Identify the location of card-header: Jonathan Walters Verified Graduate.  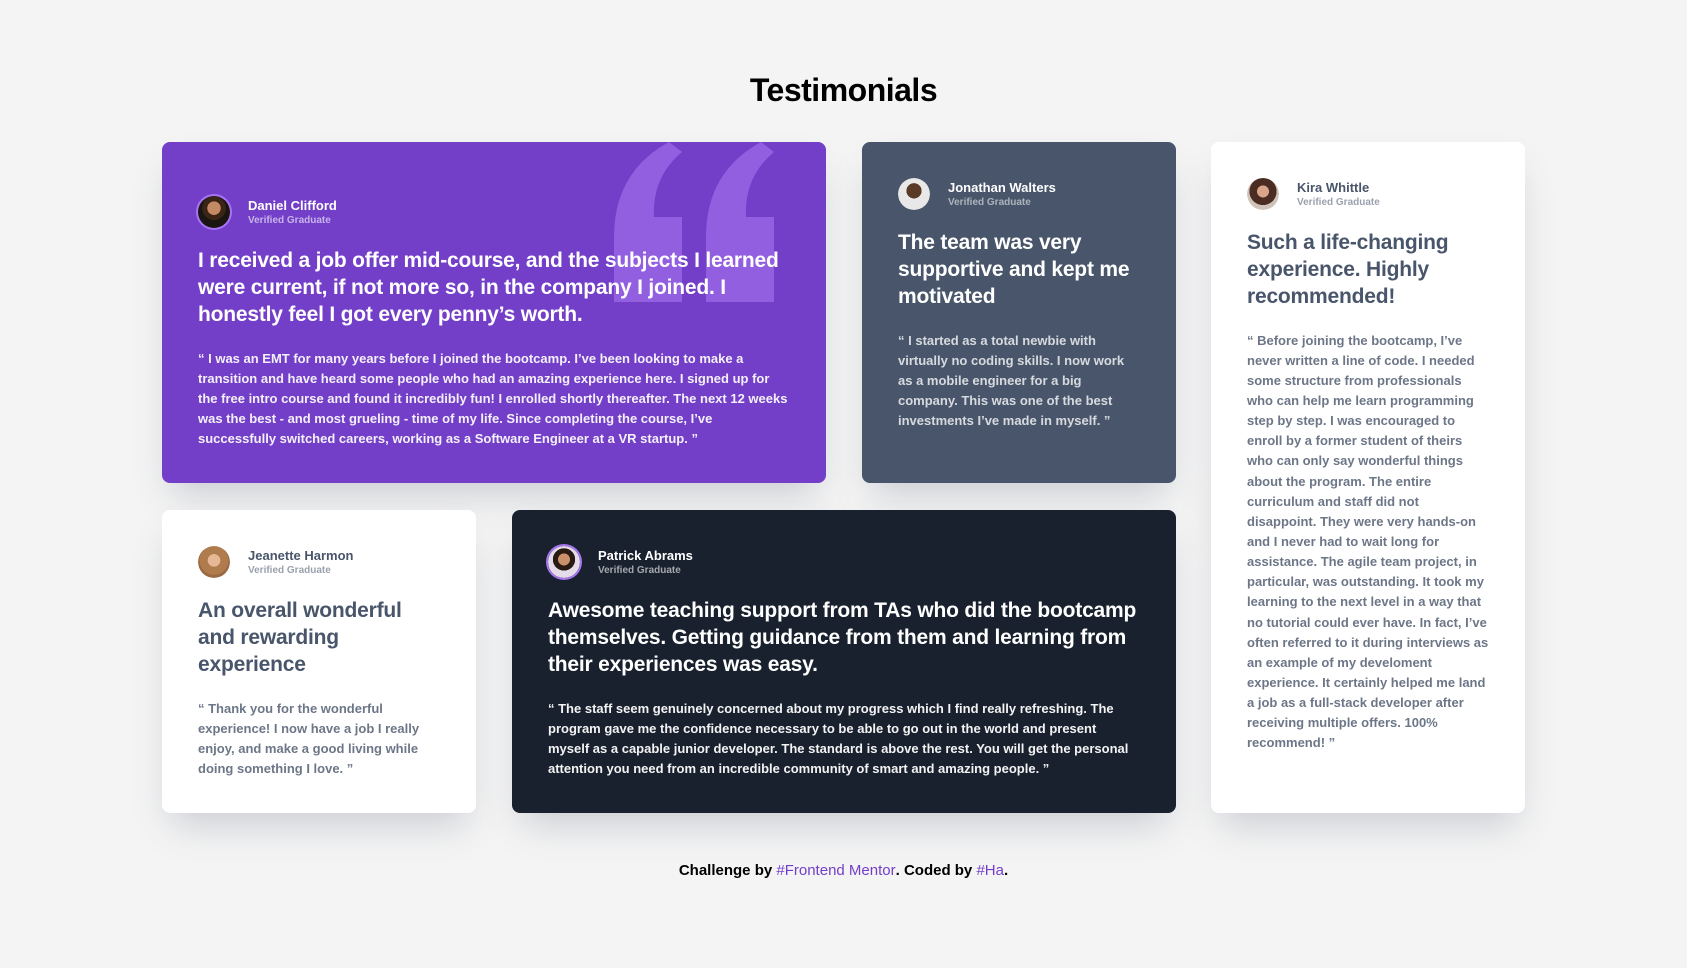
(1019, 194).